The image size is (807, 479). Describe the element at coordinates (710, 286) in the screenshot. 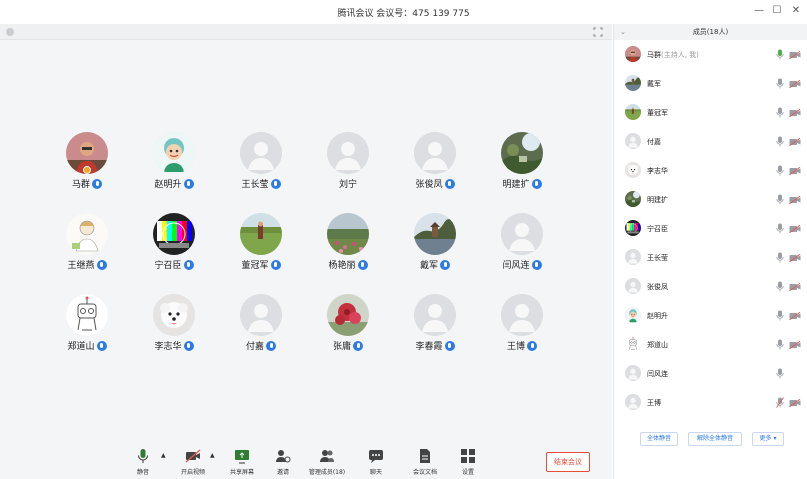

I see `member-row: 张俊凤` at that location.